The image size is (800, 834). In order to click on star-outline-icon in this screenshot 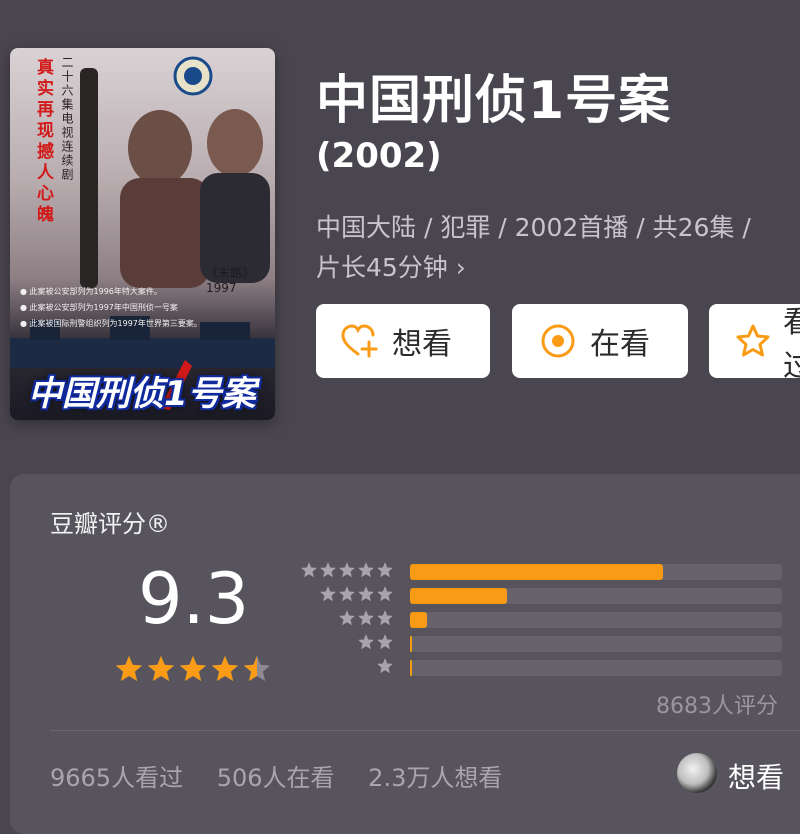, I will do `click(753, 341)`.